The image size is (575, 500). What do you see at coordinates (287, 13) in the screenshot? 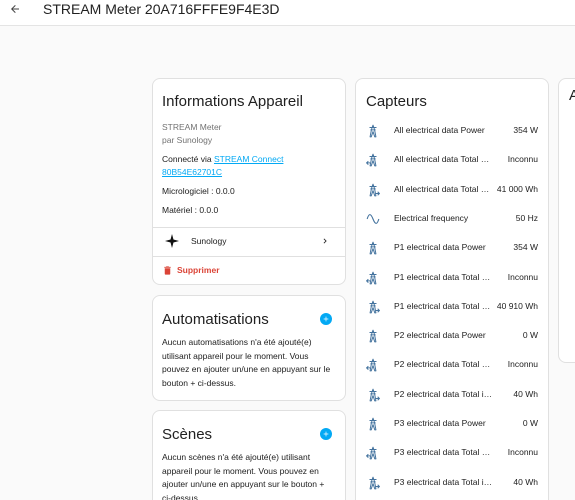
I see `app-header: STREAM Meter 20A716FFFE9F4E3D` at bounding box center [287, 13].